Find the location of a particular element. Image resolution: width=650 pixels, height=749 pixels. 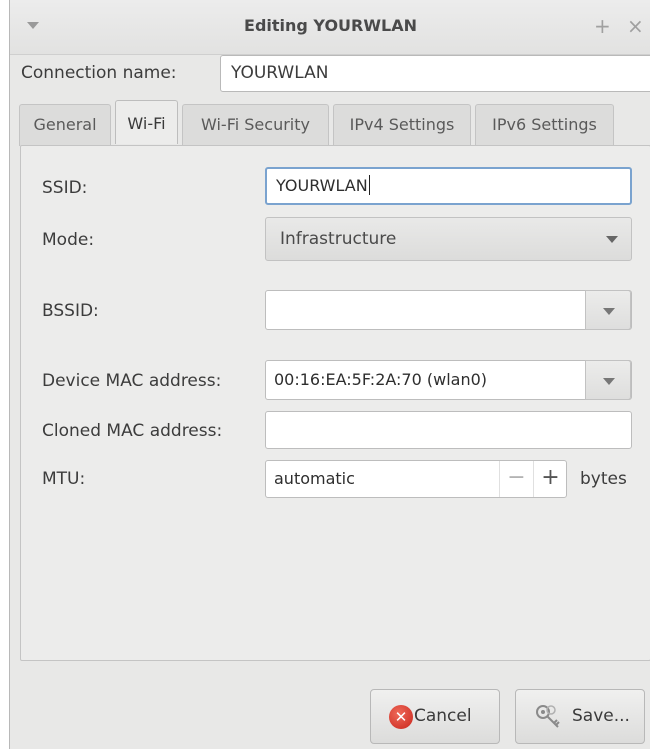

connection-name-label: Connection name: is located at coordinates (99, 73).